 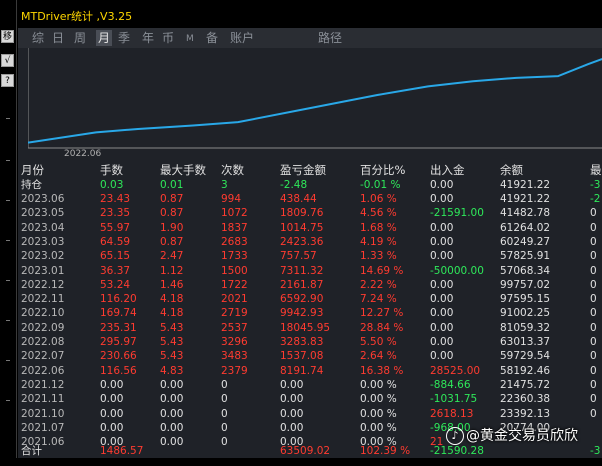 What do you see at coordinates (511, 170) in the screenshot?
I see `header-cell: 余额` at bounding box center [511, 170].